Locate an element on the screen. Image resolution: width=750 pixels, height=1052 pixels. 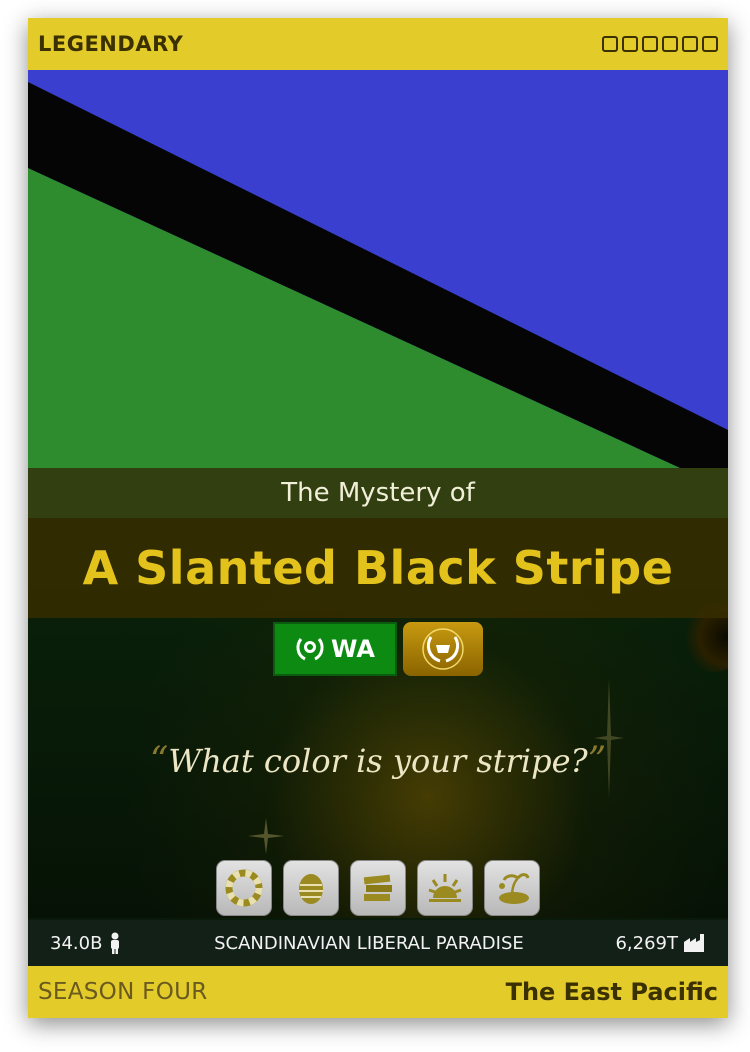
motto-text: What color is your stripe? is located at coordinates (378, 761).